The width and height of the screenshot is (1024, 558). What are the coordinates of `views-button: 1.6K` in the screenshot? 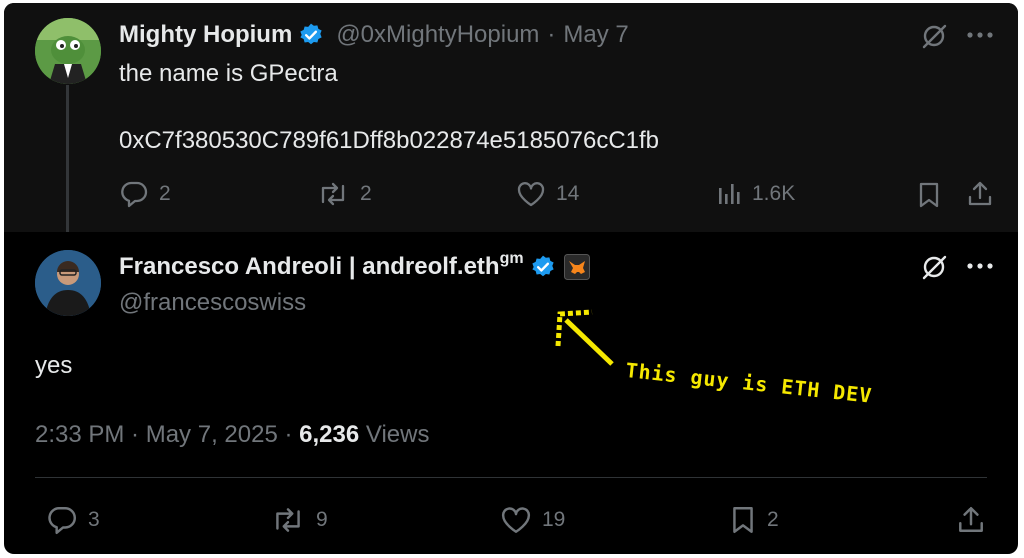 It's located at (755, 194).